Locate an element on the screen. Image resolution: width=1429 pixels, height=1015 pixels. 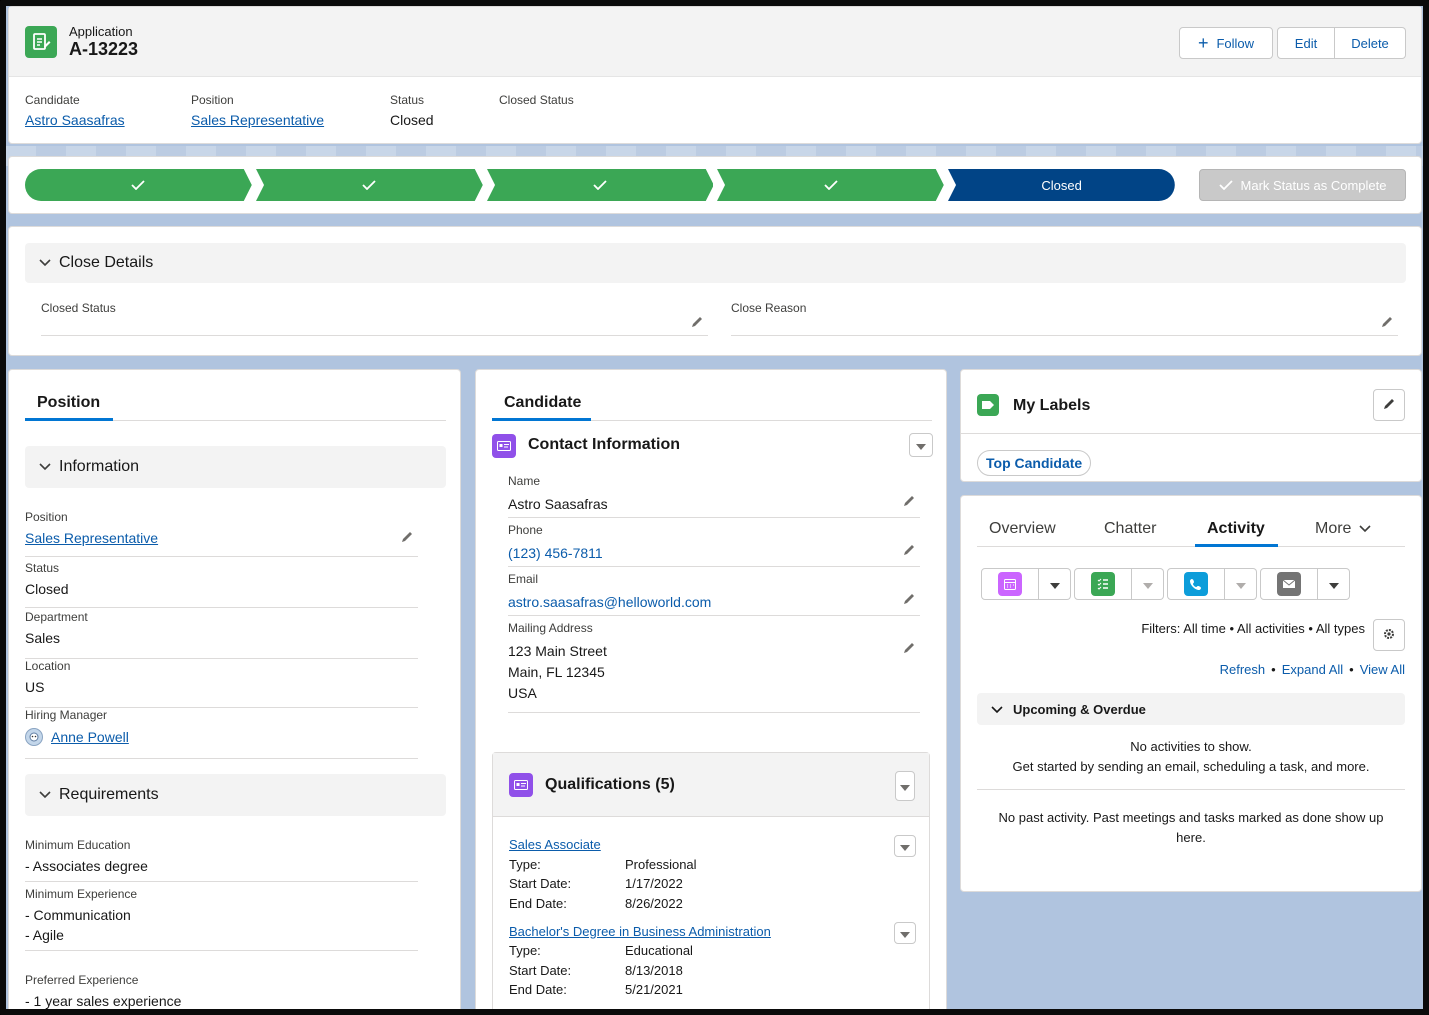
field-location: Location US is located at coordinates (221, 683).